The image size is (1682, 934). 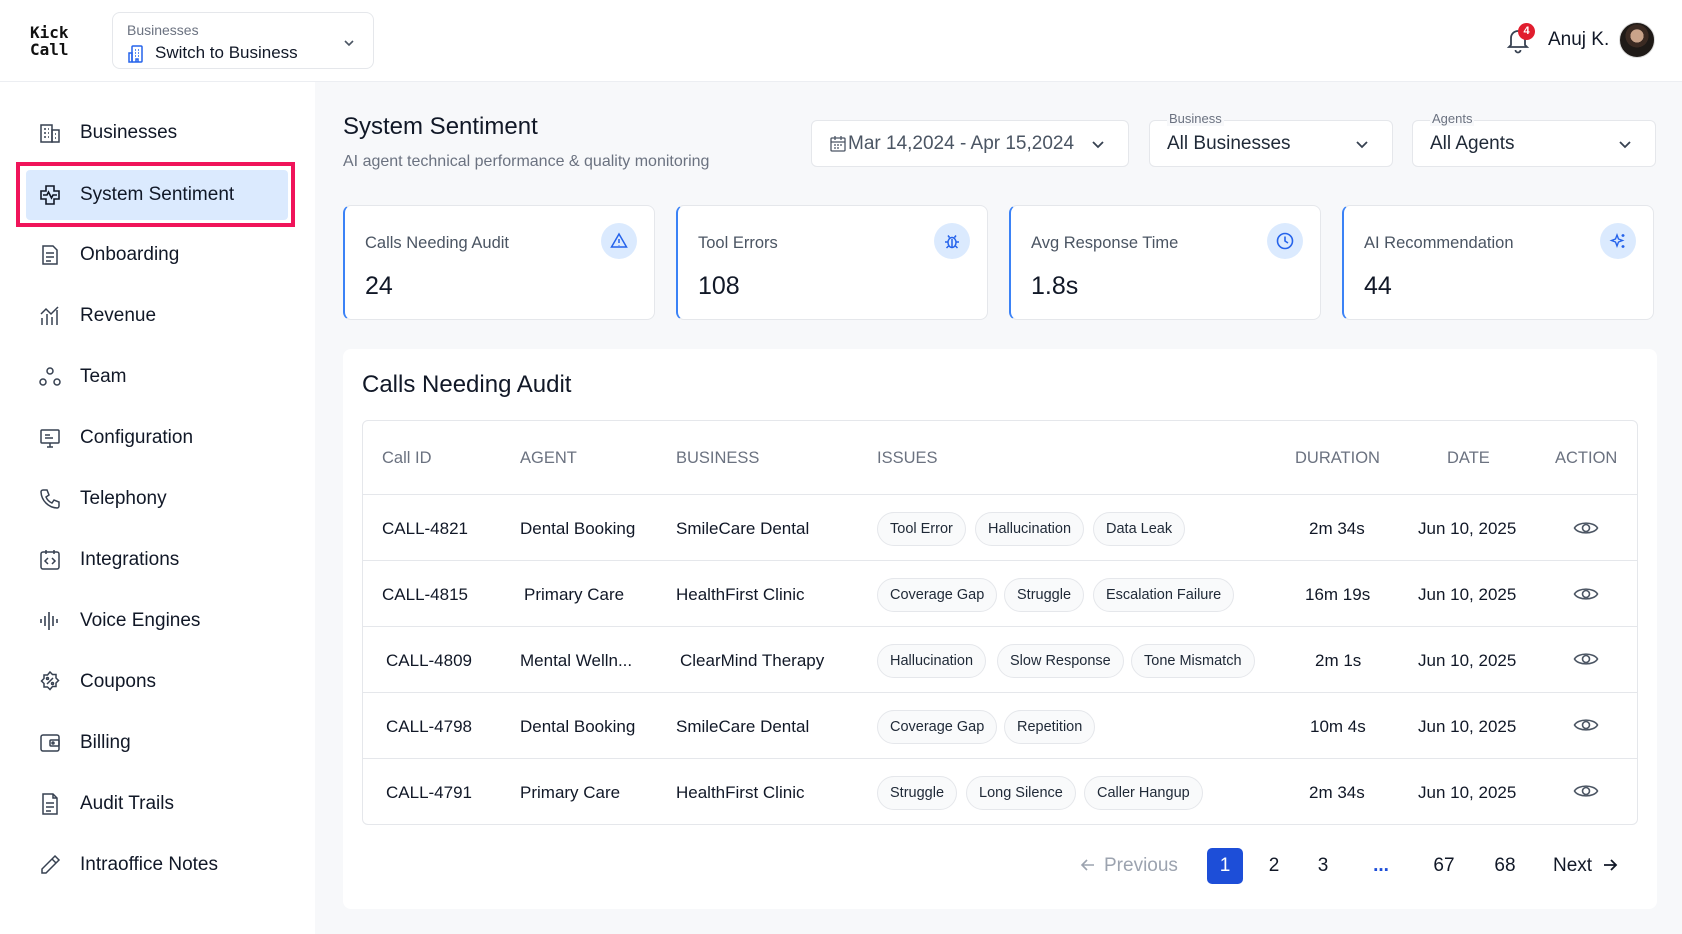 What do you see at coordinates (50, 804) in the screenshot?
I see `file-icon` at bounding box center [50, 804].